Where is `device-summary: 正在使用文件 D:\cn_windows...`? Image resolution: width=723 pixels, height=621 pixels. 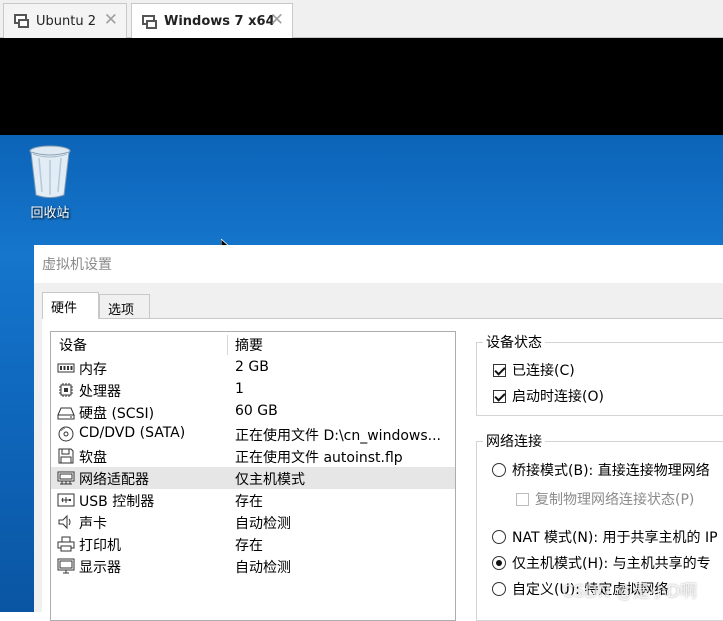 device-summary: 正在使用文件 D:\cn_windows... is located at coordinates (338, 436).